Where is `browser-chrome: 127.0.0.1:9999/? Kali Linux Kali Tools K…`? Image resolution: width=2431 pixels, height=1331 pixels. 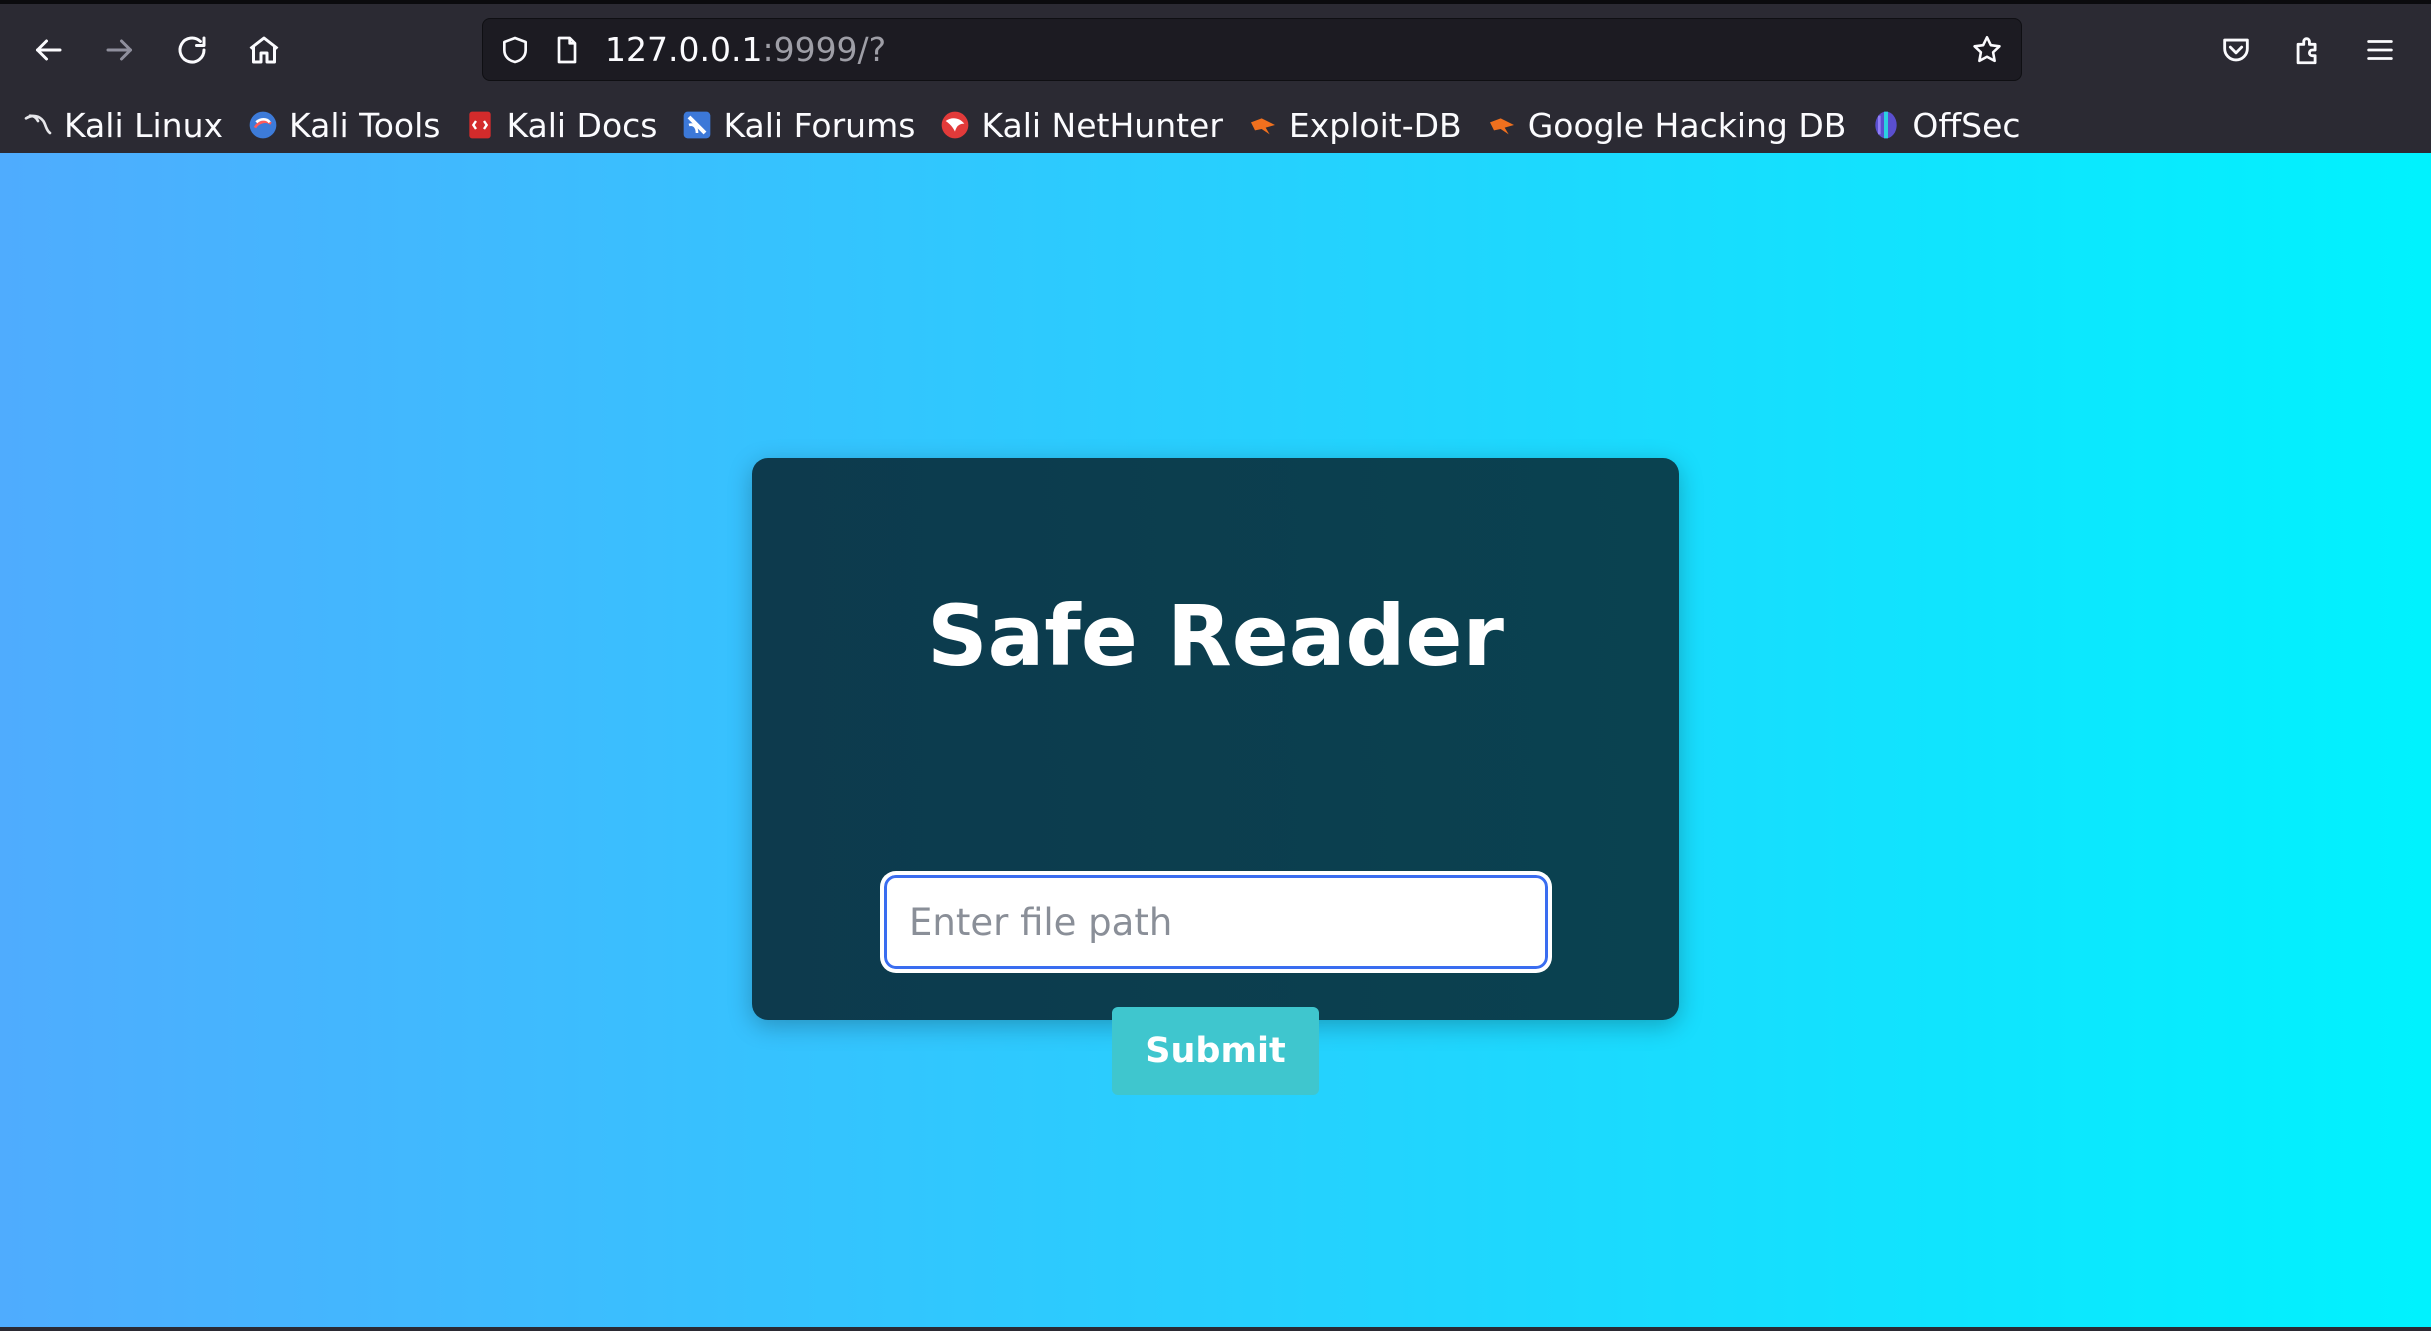
browser-chrome: 127.0.0.1:9999/? Kali Linux Kali Tools K… is located at coordinates (1215, 76).